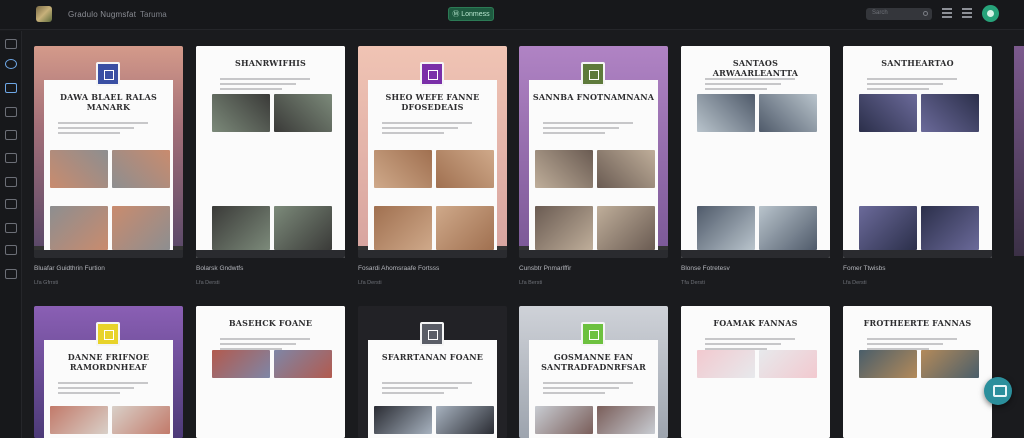 The image size is (1024, 438). Describe the element at coordinates (11, 135) in the screenshot. I see `image-icon` at that location.